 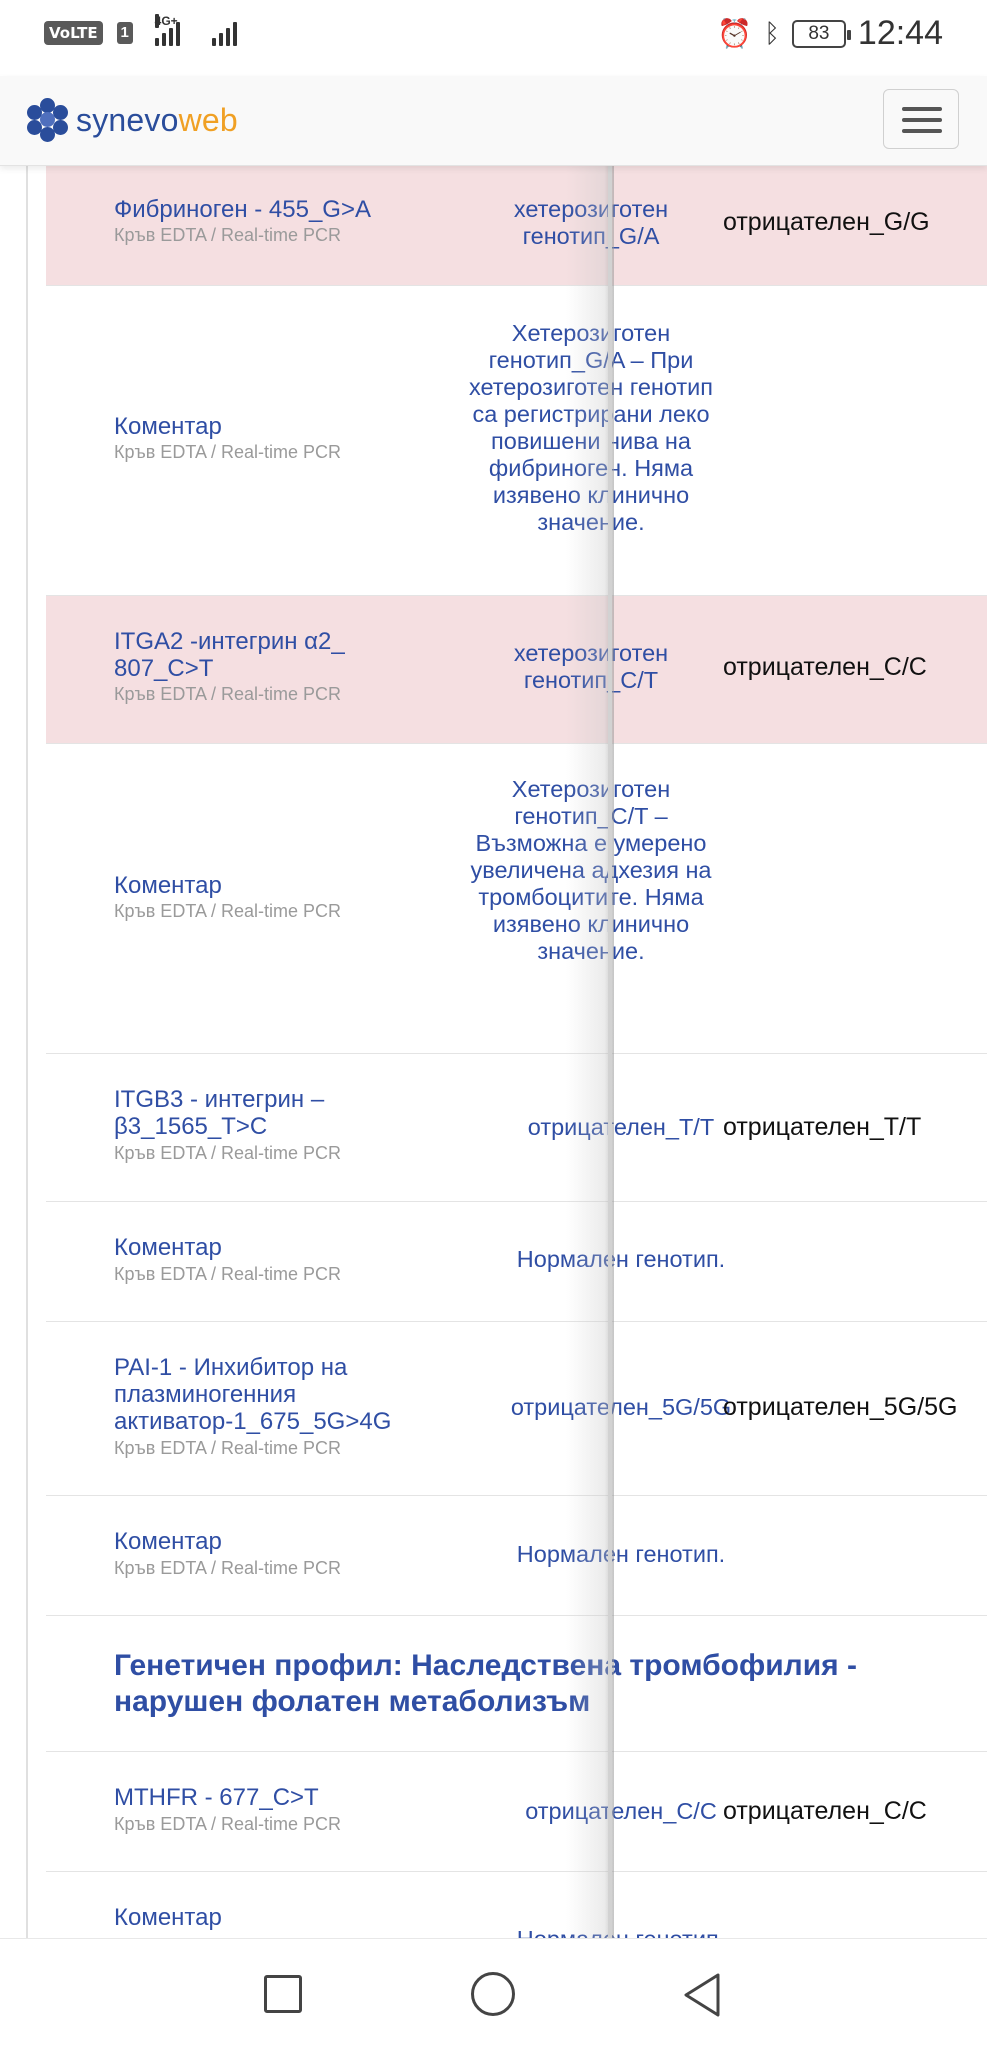 I want to click on hamburger-menu-button, so click(x=921, y=119).